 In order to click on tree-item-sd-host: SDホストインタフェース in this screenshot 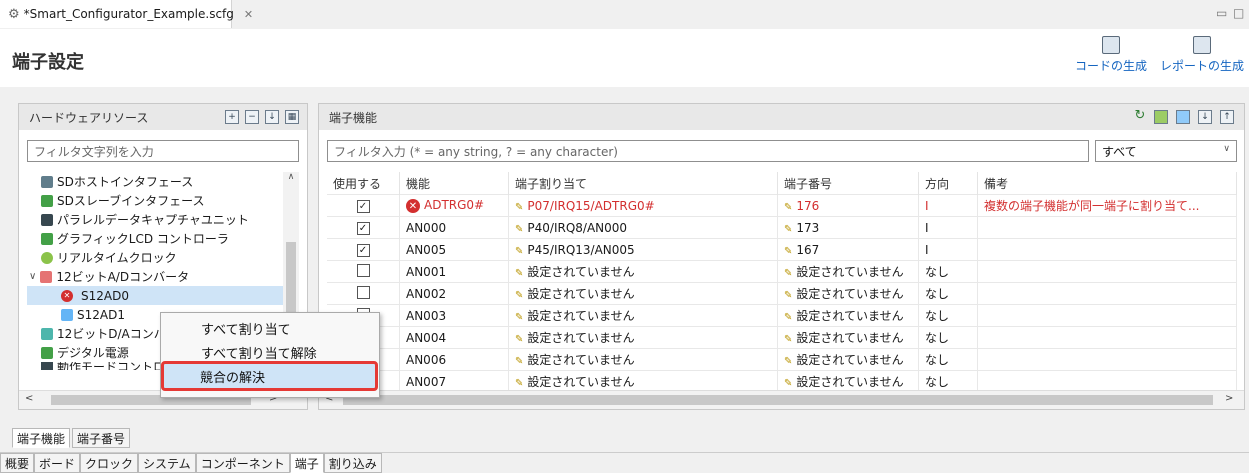, I will do `click(163, 181)`.